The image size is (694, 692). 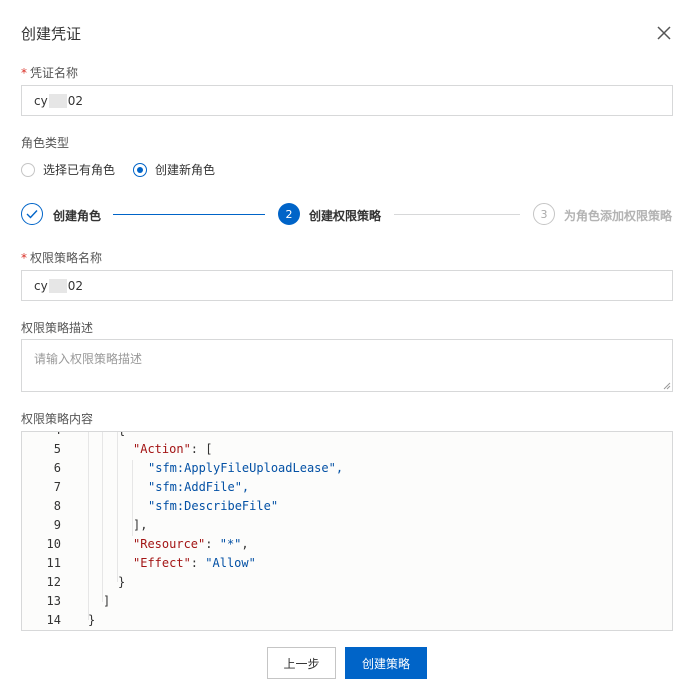 I want to click on code-line: ], so click(x=107, y=601).